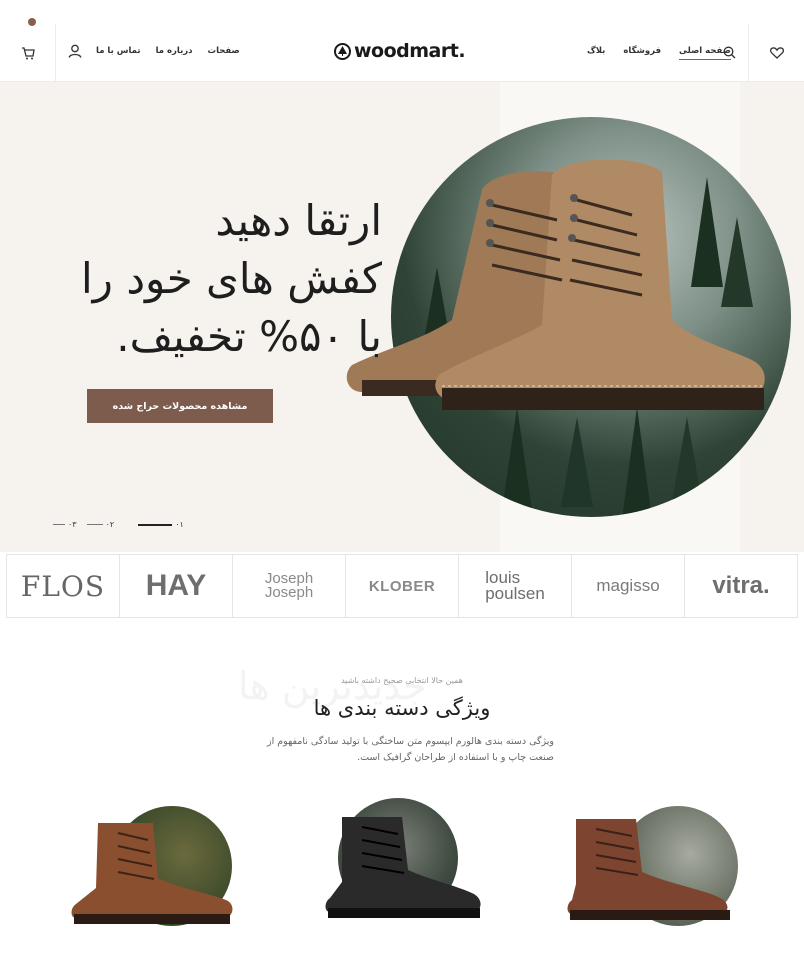 The width and height of the screenshot is (804, 957). Describe the element at coordinates (555, 285) in the screenshot. I see `hero-boots-image` at that location.